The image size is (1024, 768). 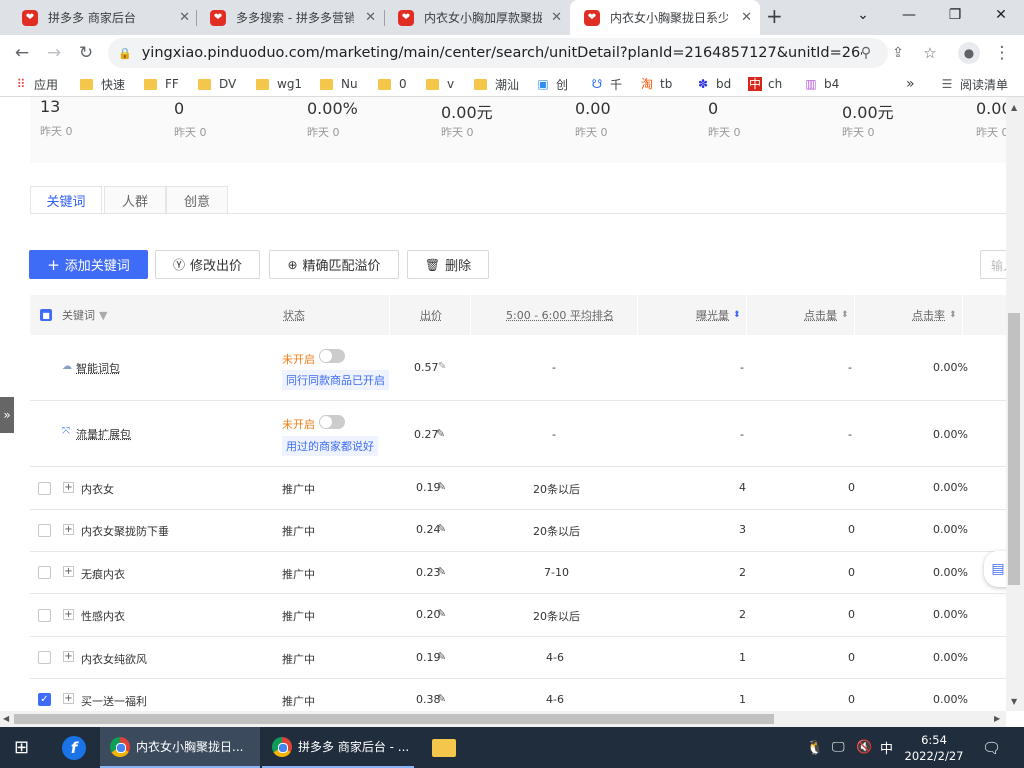 What do you see at coordinates (21, 747) in the screenshot?
I see `windows-start-icon: ⊞` at bounding box center [21, 747].